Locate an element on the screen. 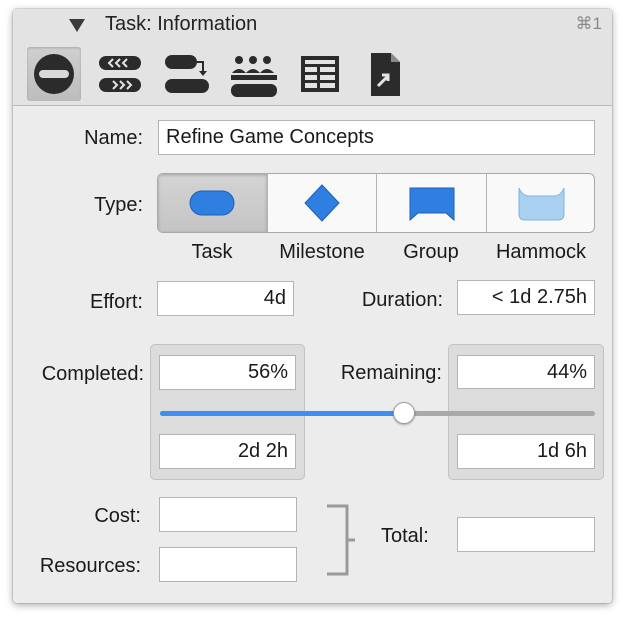 The image size is (626, 620). completion-slider-thumb is located at coordinates (403, 413).